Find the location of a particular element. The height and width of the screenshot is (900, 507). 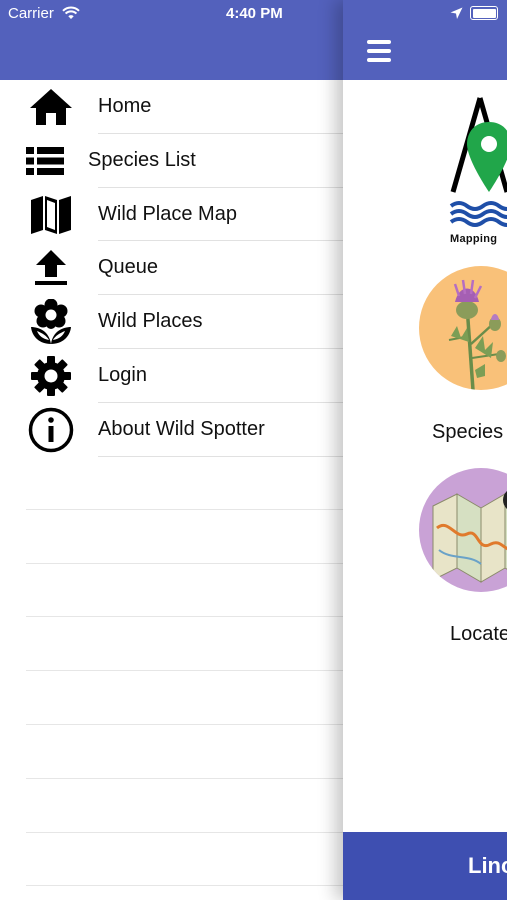

menu-item-wild-place-map: Wild Place Map is located at coordinates (171, 215).